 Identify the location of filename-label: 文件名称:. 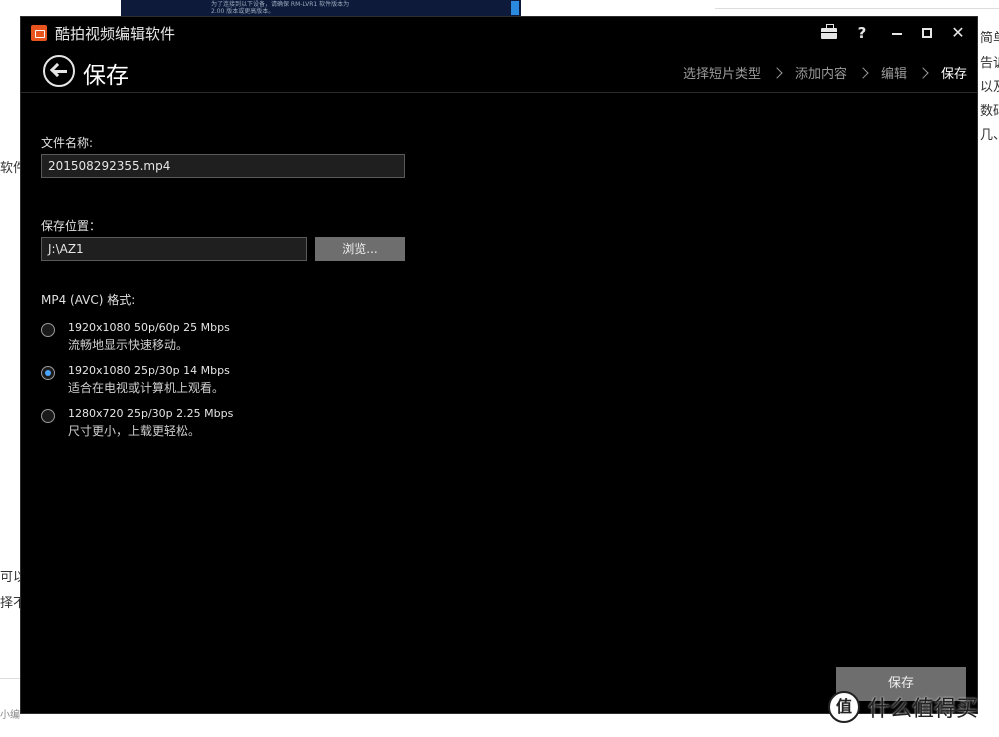
(67, 143).